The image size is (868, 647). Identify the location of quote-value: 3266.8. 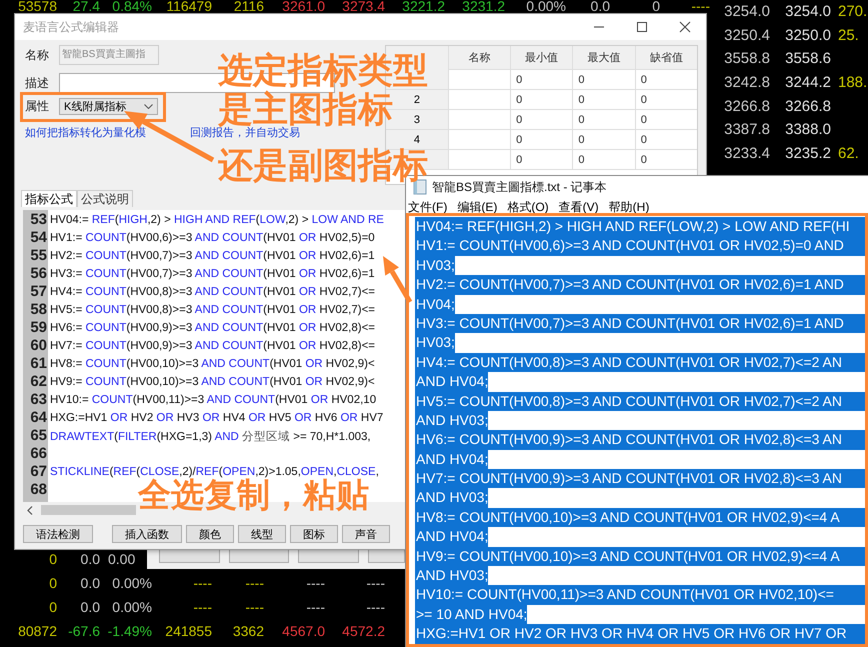
(807, 106).